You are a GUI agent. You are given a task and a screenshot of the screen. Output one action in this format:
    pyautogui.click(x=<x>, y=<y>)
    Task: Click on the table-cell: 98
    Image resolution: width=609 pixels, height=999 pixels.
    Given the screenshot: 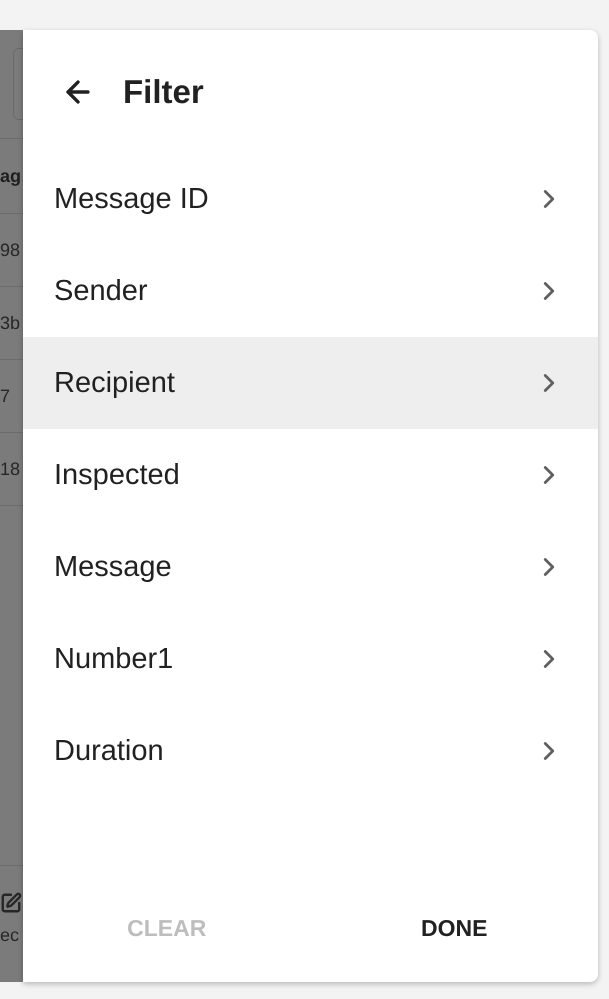 What is the action you would take?
    pyautogui.click(x=10, y=250)
    